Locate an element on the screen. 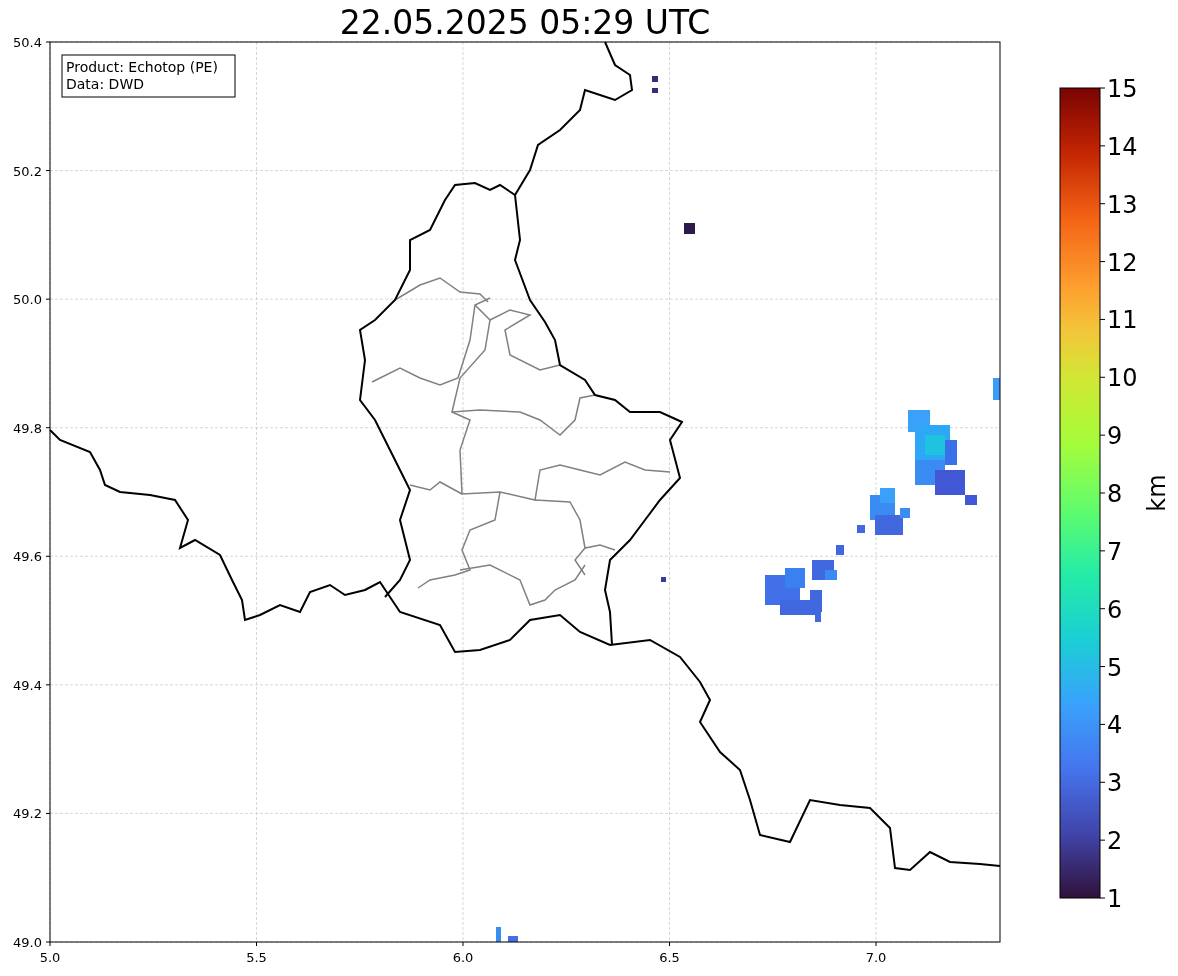  tick-label: 13 is located at coordinates (1122, 204).